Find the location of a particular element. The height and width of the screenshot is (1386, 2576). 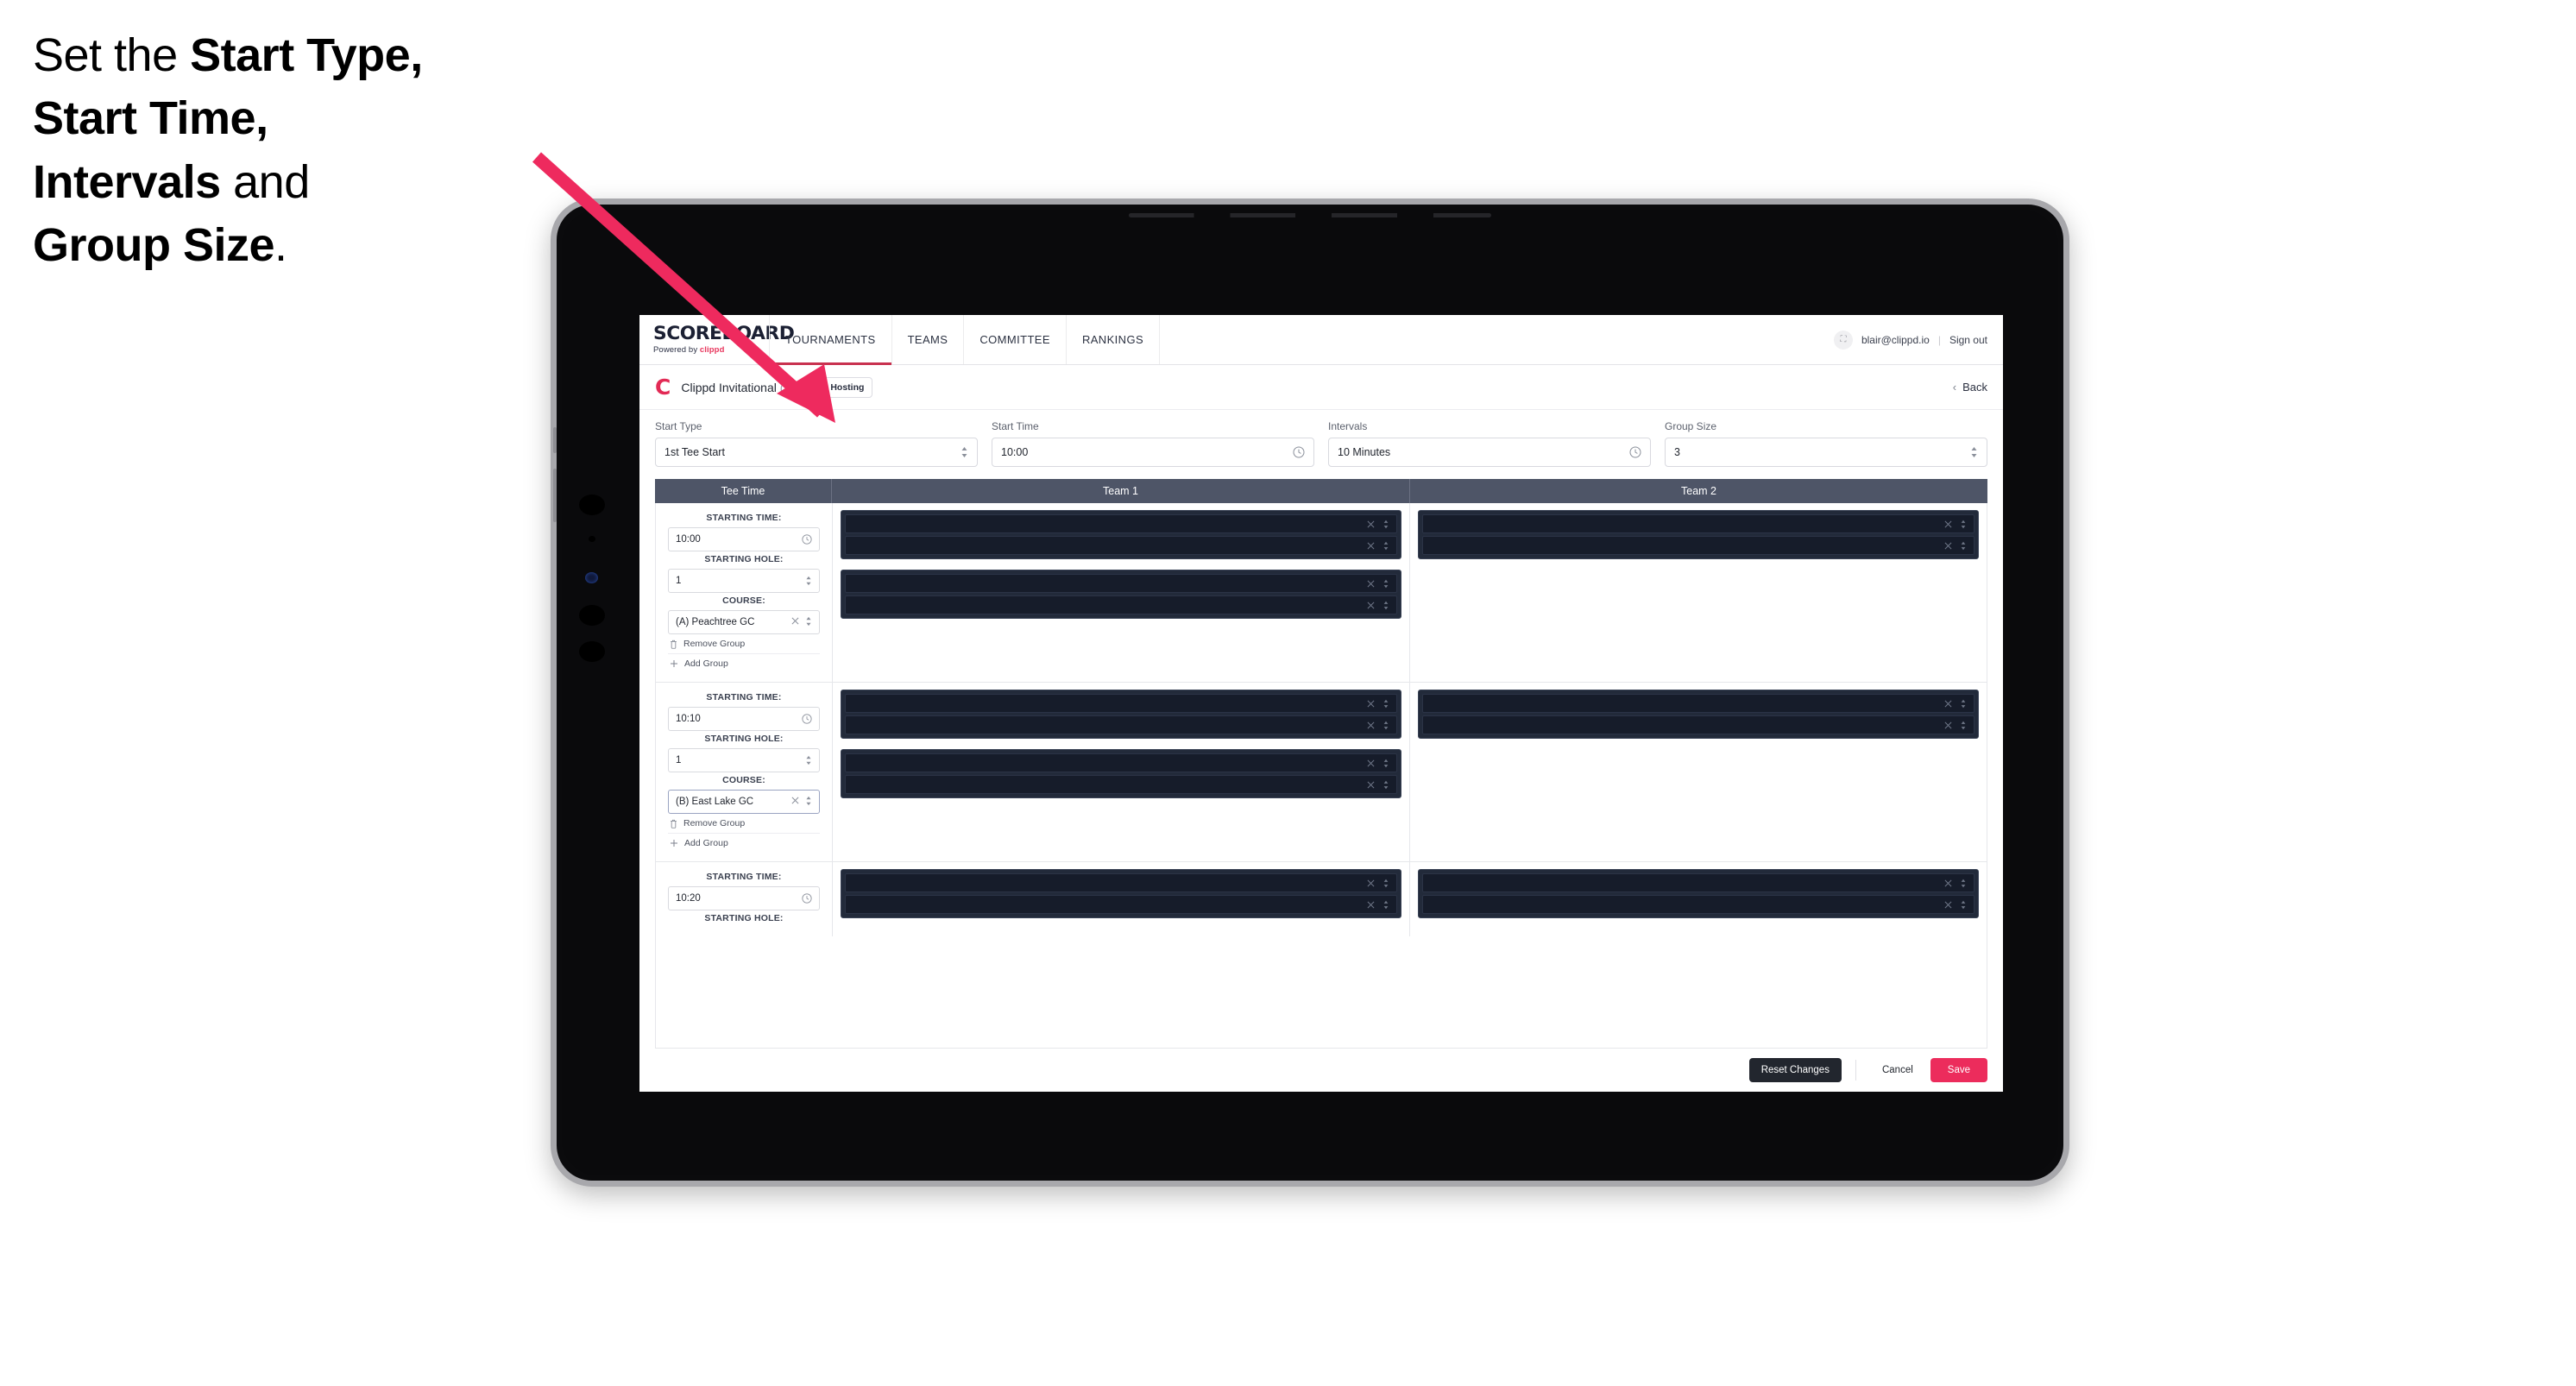

starting-time-label: STARTING TIME: is located at coordinates (744, 877).